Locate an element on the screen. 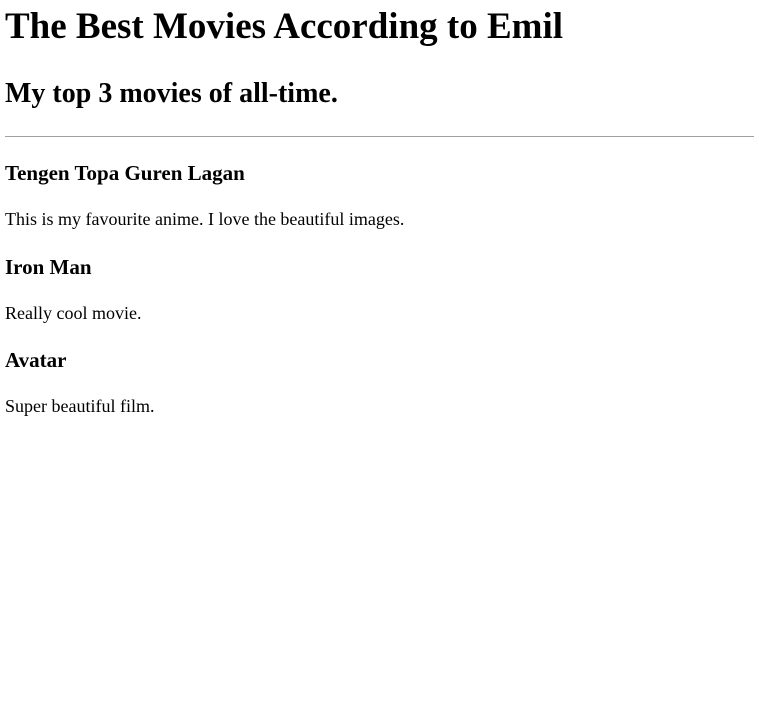 This screenshot has width=759, height=727. movie-title: Tengen Topa Guren Lagan is located at coordinates (125, 172).